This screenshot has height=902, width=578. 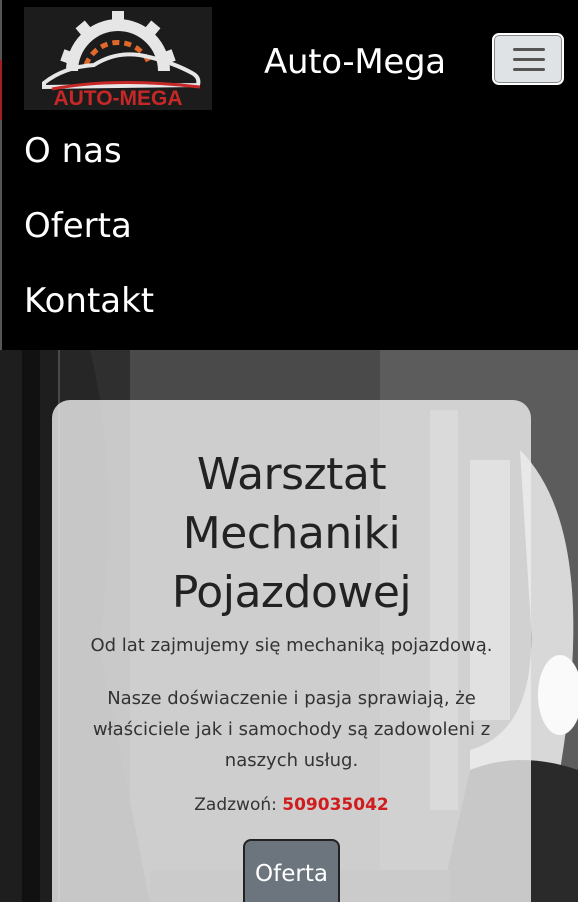 I want to click on hero-title-line: Mechaniki, so click(x=291, y=533).